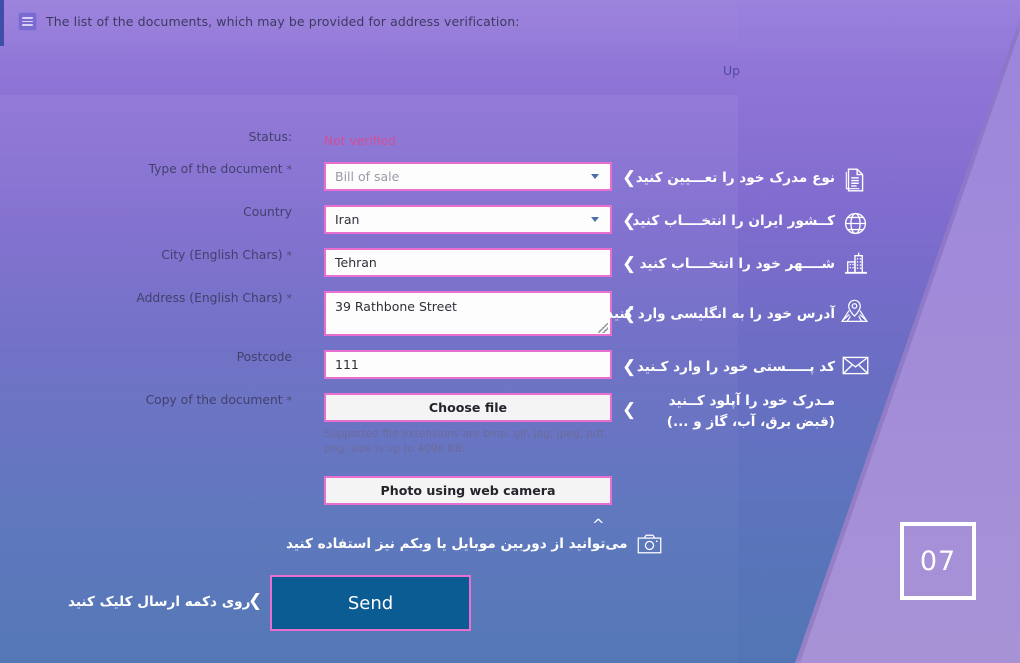 The height and width of the screenshot is (663, 1020). I want to click on step-badge: 07, so click(938, 561).